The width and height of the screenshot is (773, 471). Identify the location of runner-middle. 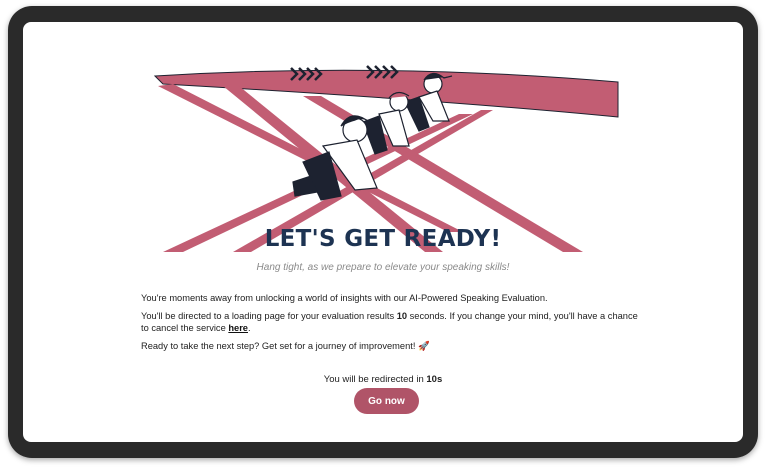
(386, 123).